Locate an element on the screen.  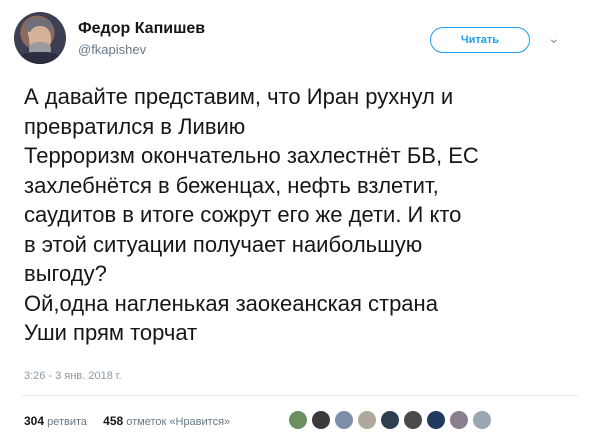
tweet-line: Терроризм окончательно захлестнёт БВ, ЕС is located at coordinates (251, 155).